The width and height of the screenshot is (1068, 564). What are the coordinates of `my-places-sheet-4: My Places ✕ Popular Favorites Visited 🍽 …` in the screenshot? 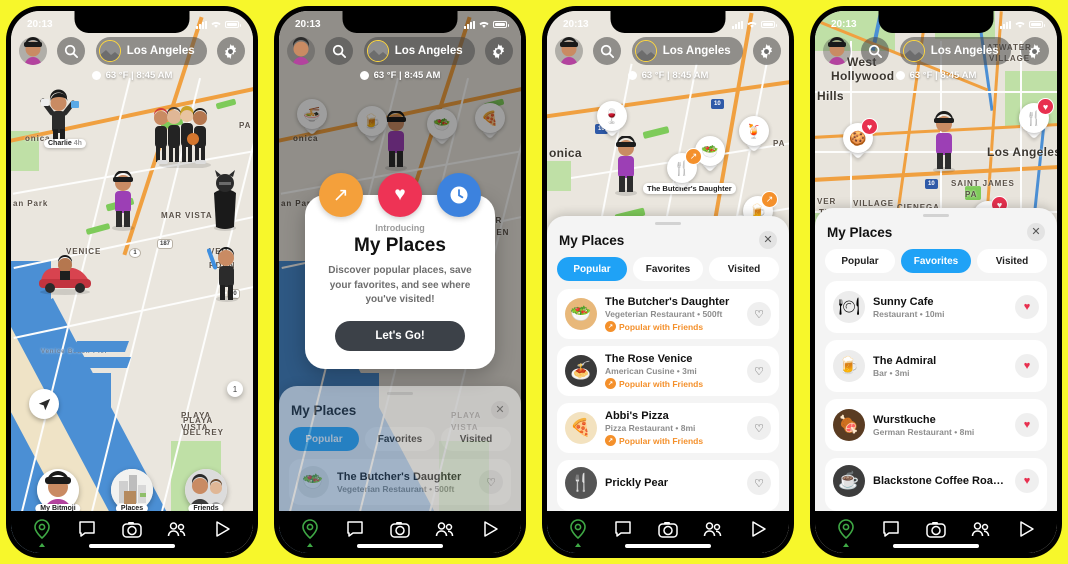 It's located at (936, 359).